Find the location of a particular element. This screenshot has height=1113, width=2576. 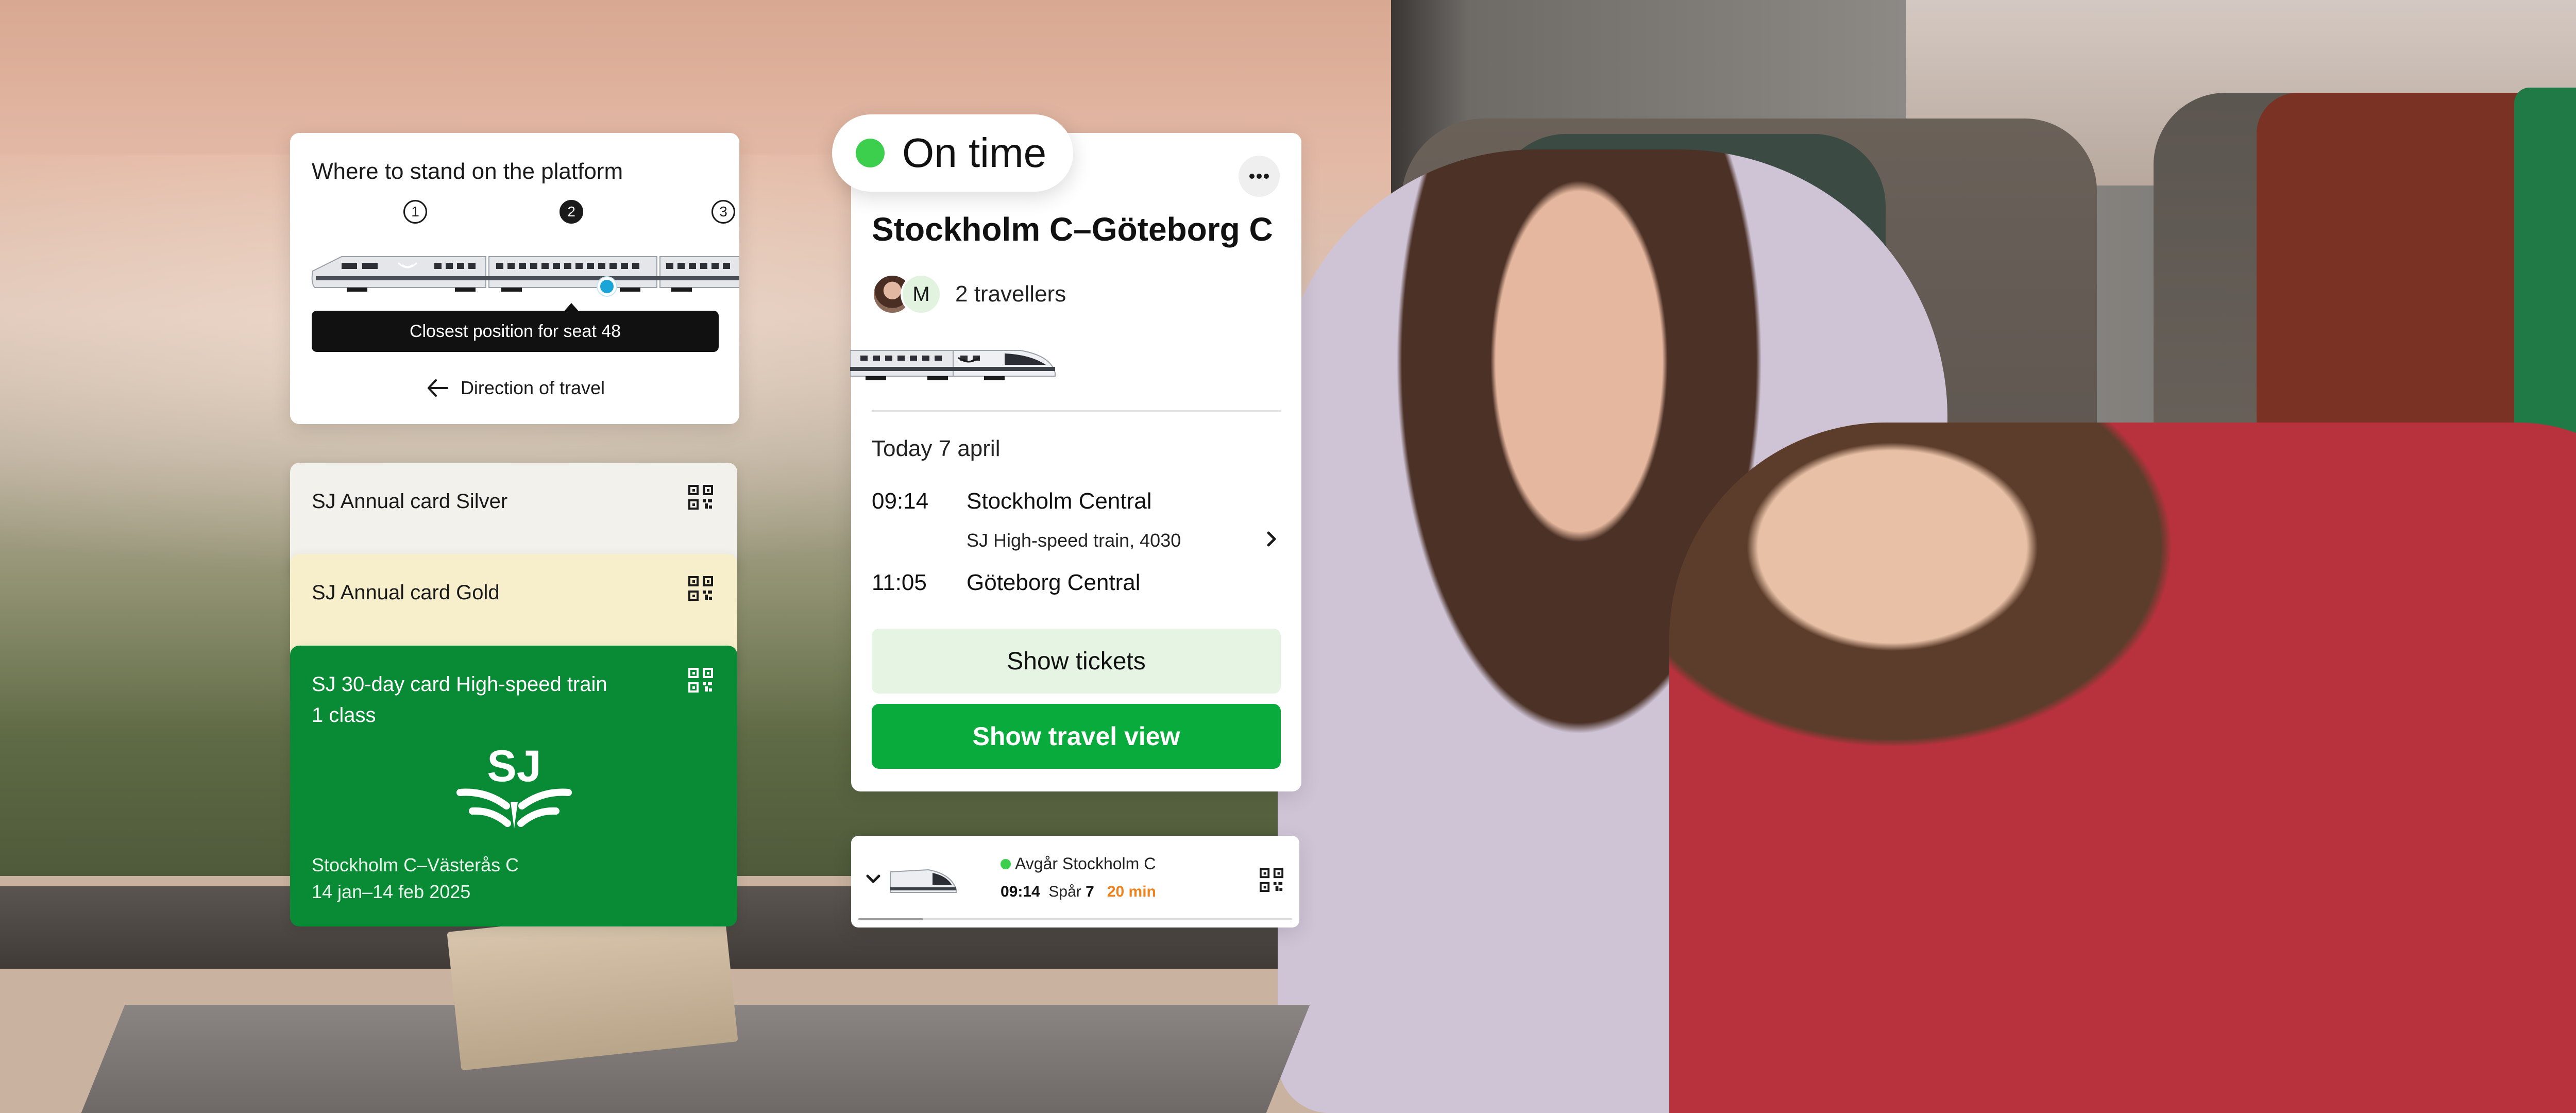

train-coaches-diagram is located at coordinates (525, 267).